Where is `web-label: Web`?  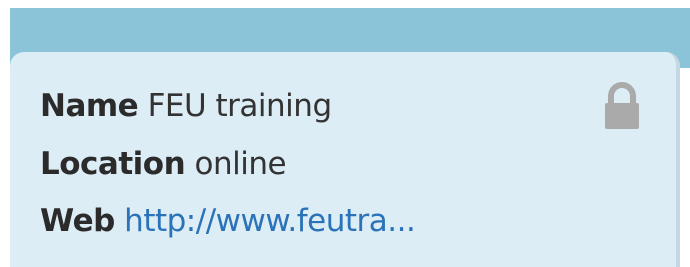
web-label: Web is located at coordinates (77, 221).